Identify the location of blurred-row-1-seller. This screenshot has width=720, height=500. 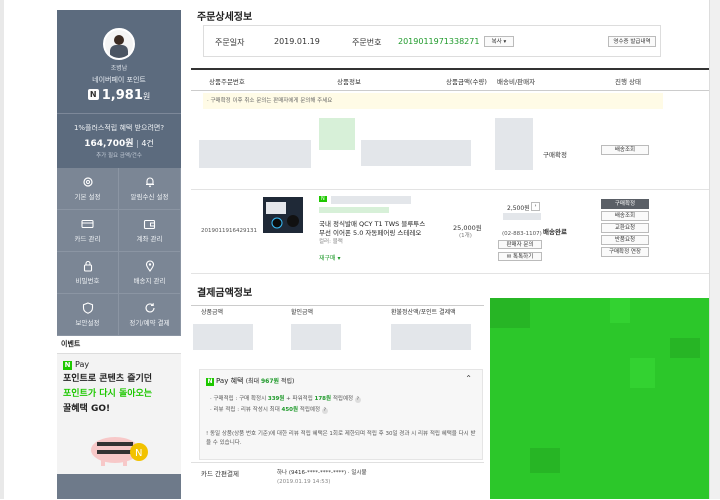
(514, 144).